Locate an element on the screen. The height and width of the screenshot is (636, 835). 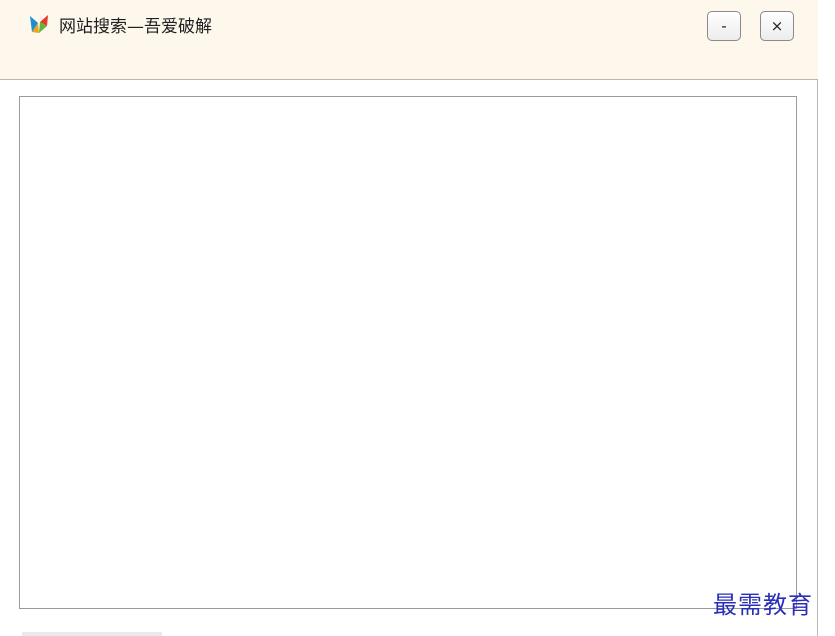
close-button: × is located at coordinates (777, 26).